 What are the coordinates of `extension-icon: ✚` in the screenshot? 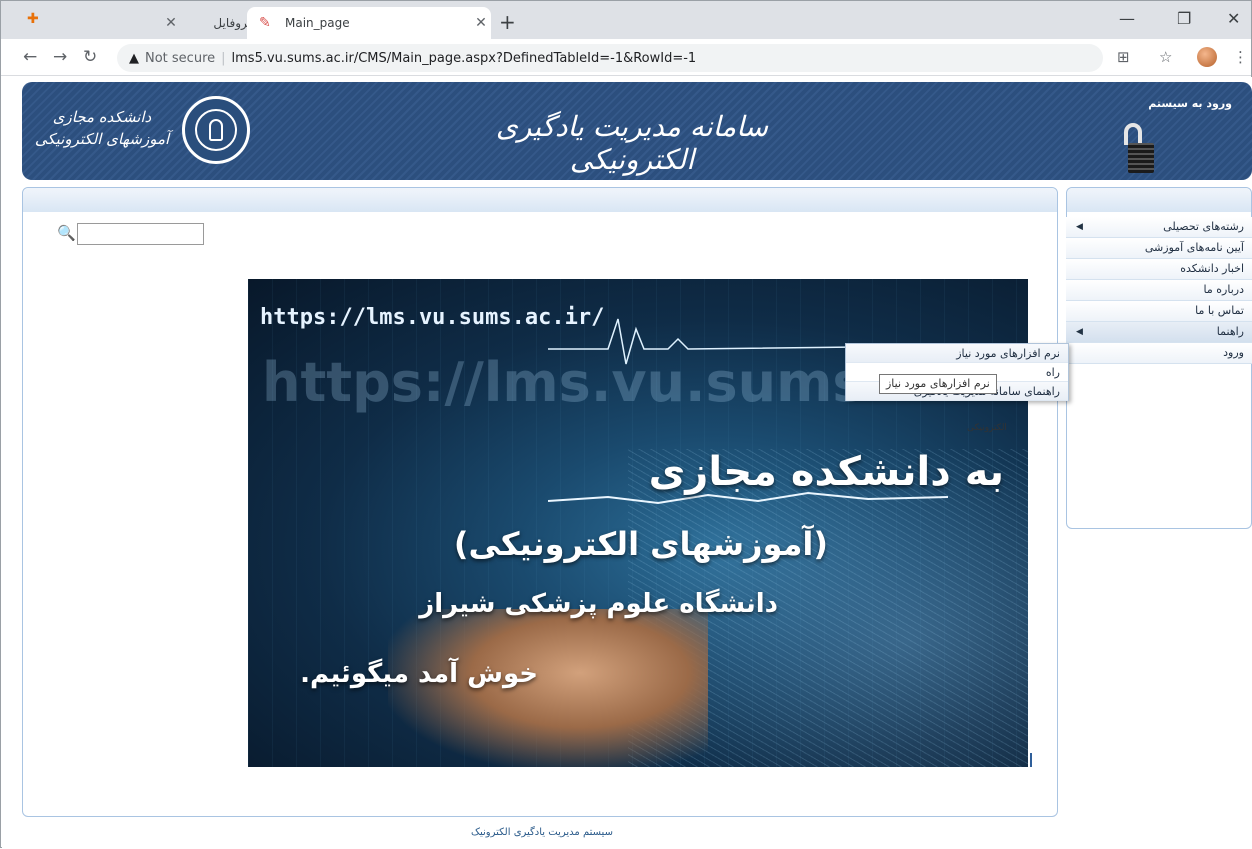 It's located at (33, 19).